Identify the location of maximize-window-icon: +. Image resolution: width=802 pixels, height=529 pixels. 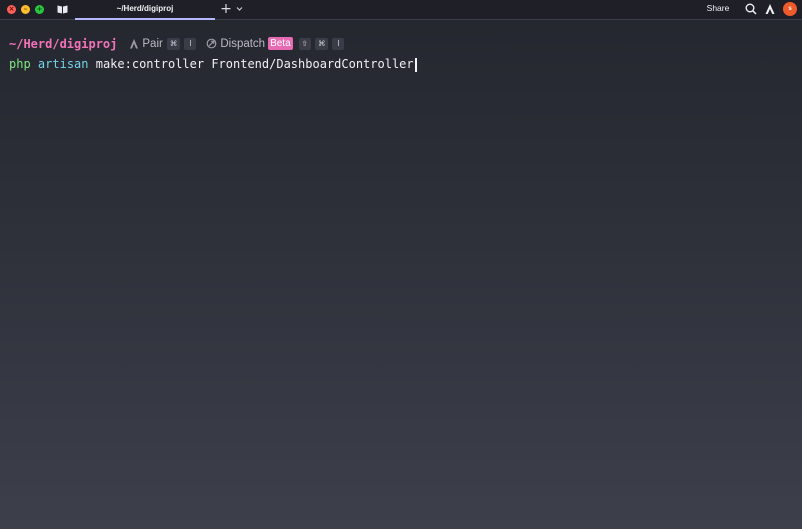
(39, 9).